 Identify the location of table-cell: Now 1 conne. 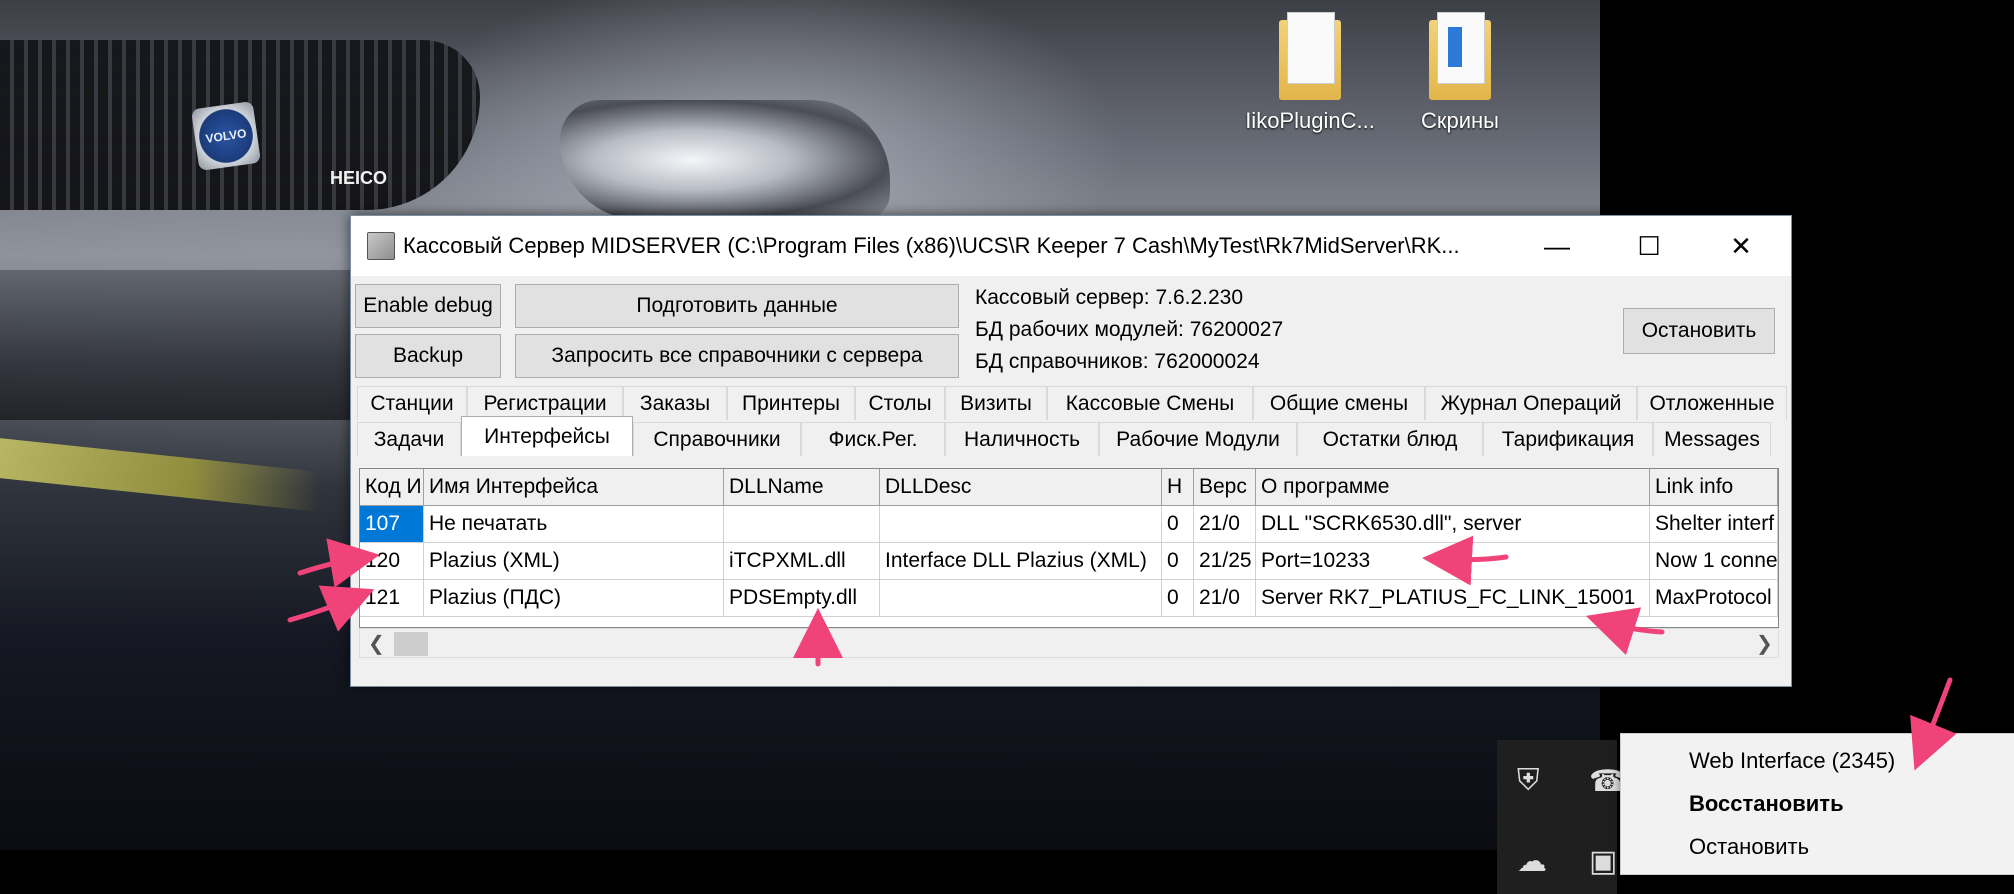
(1714, 561).